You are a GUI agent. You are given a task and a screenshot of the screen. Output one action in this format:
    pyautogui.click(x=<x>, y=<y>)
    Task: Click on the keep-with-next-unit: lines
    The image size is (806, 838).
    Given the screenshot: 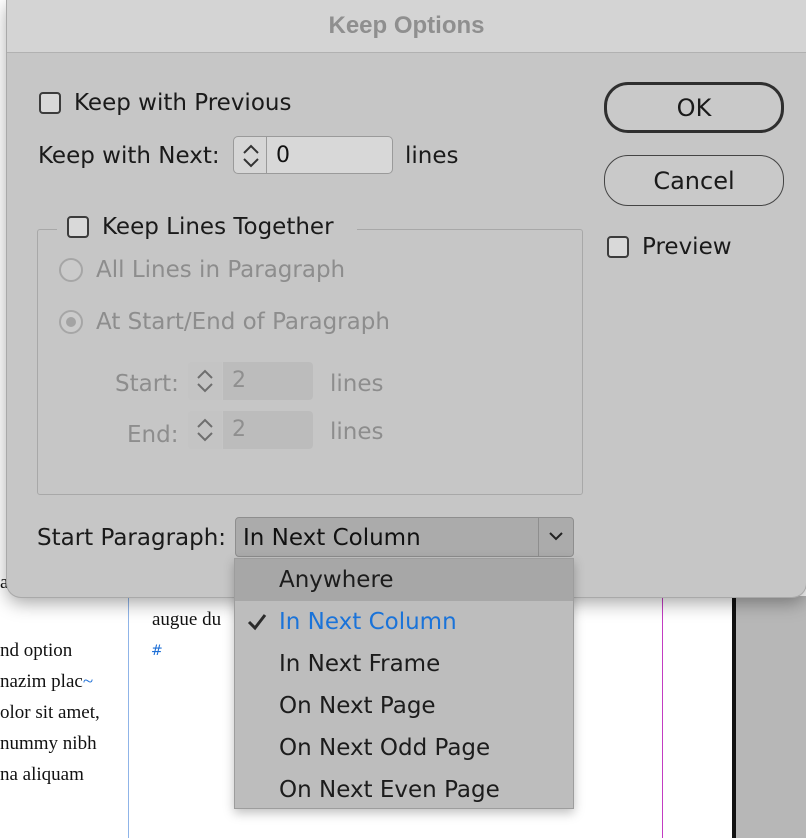 What is the action you would take?
    pyautogui.click(x=432, y=156)
    